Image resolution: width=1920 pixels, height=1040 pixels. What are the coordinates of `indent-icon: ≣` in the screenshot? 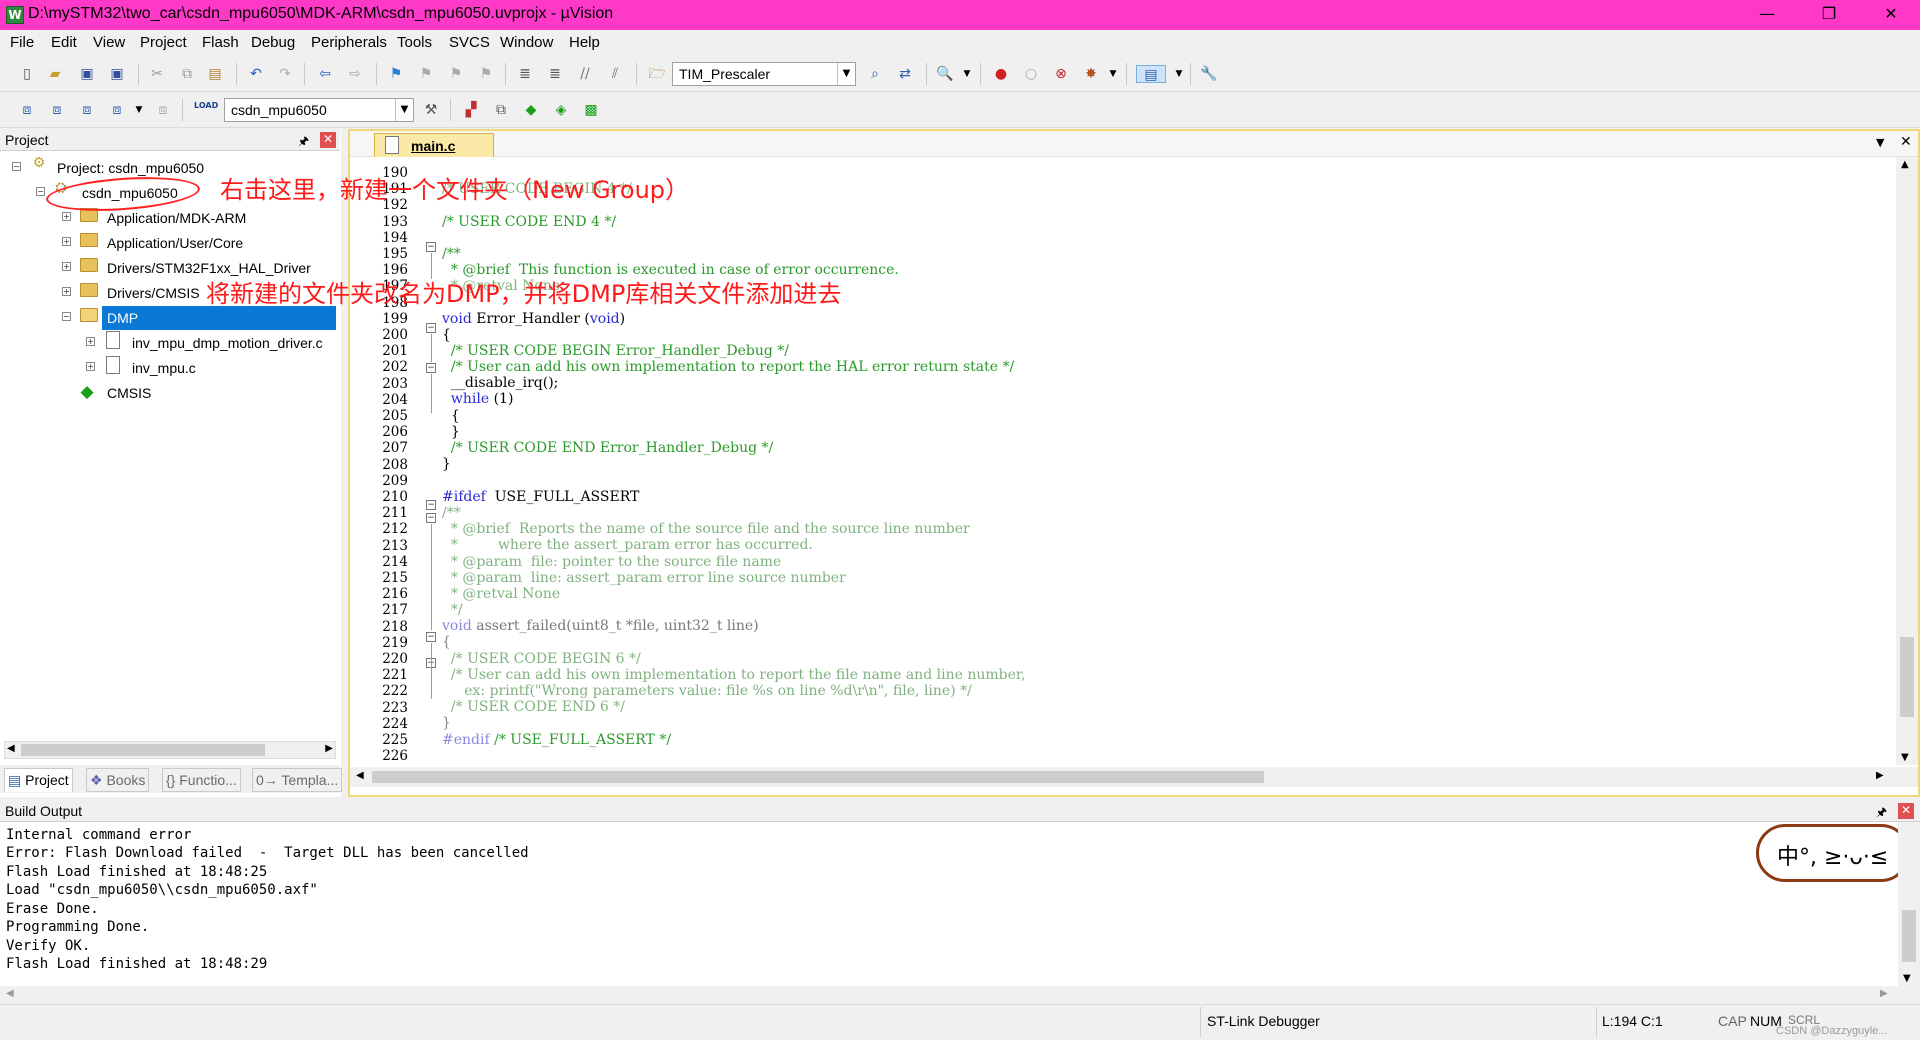 It's located at (525, 74).